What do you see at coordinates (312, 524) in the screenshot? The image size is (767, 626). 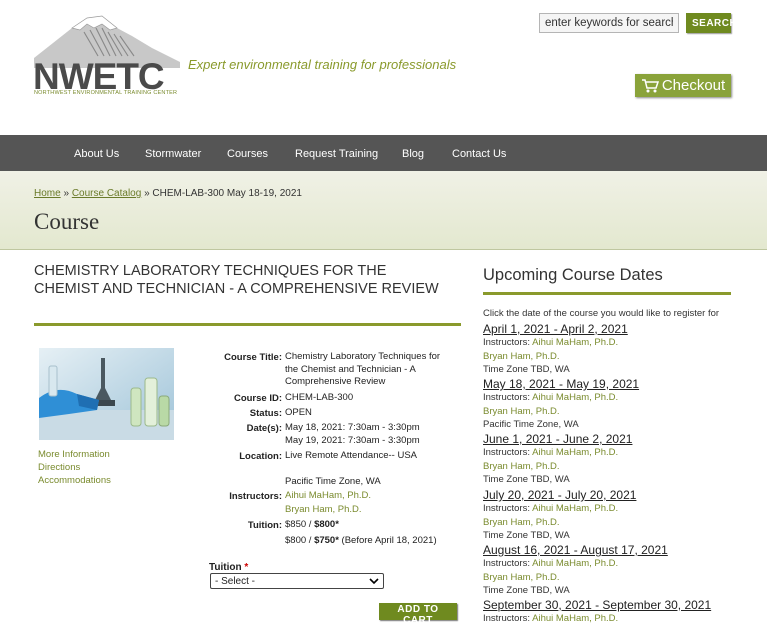 I see `tuition-price-line: $850 / $800*` at bounding box center [312, 524].